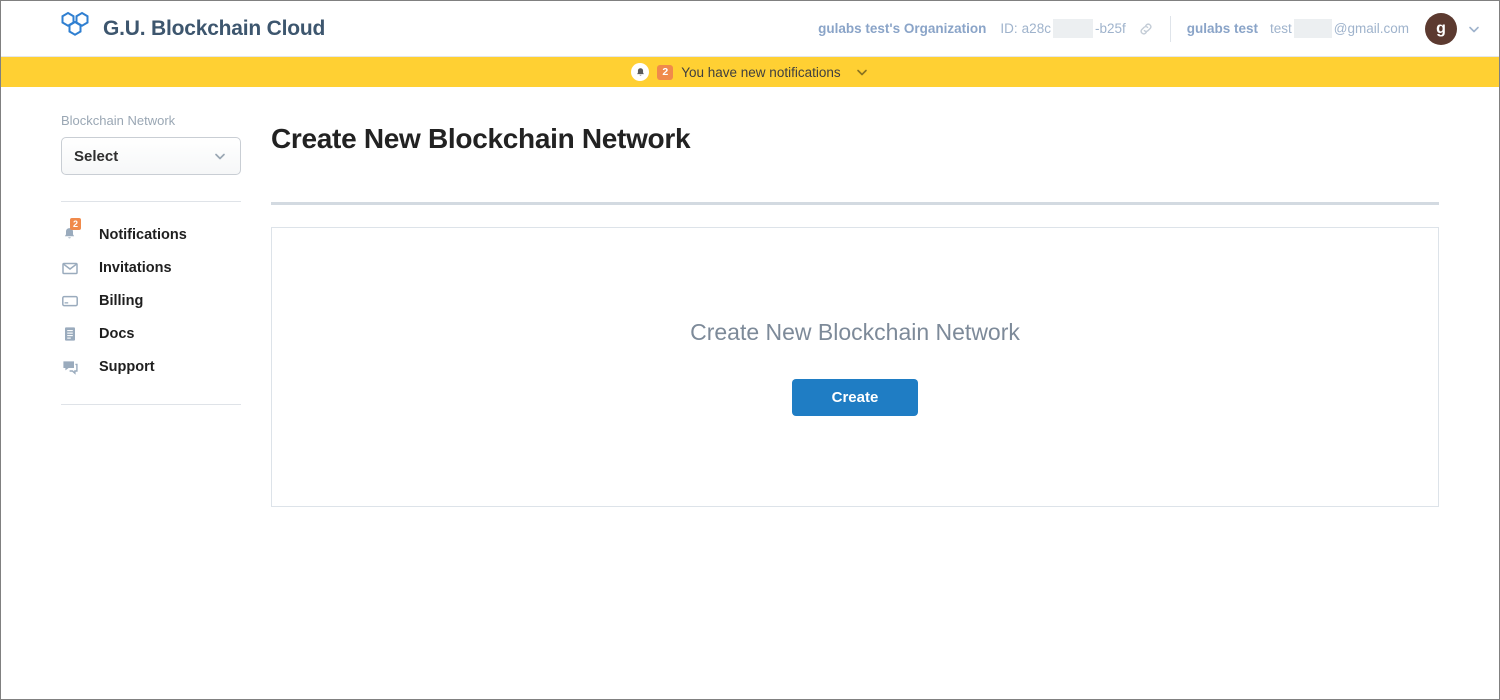 The height and width of the screenshot is (700, 1500). I want to click on organization-id-redacted, so click(1072, 28).